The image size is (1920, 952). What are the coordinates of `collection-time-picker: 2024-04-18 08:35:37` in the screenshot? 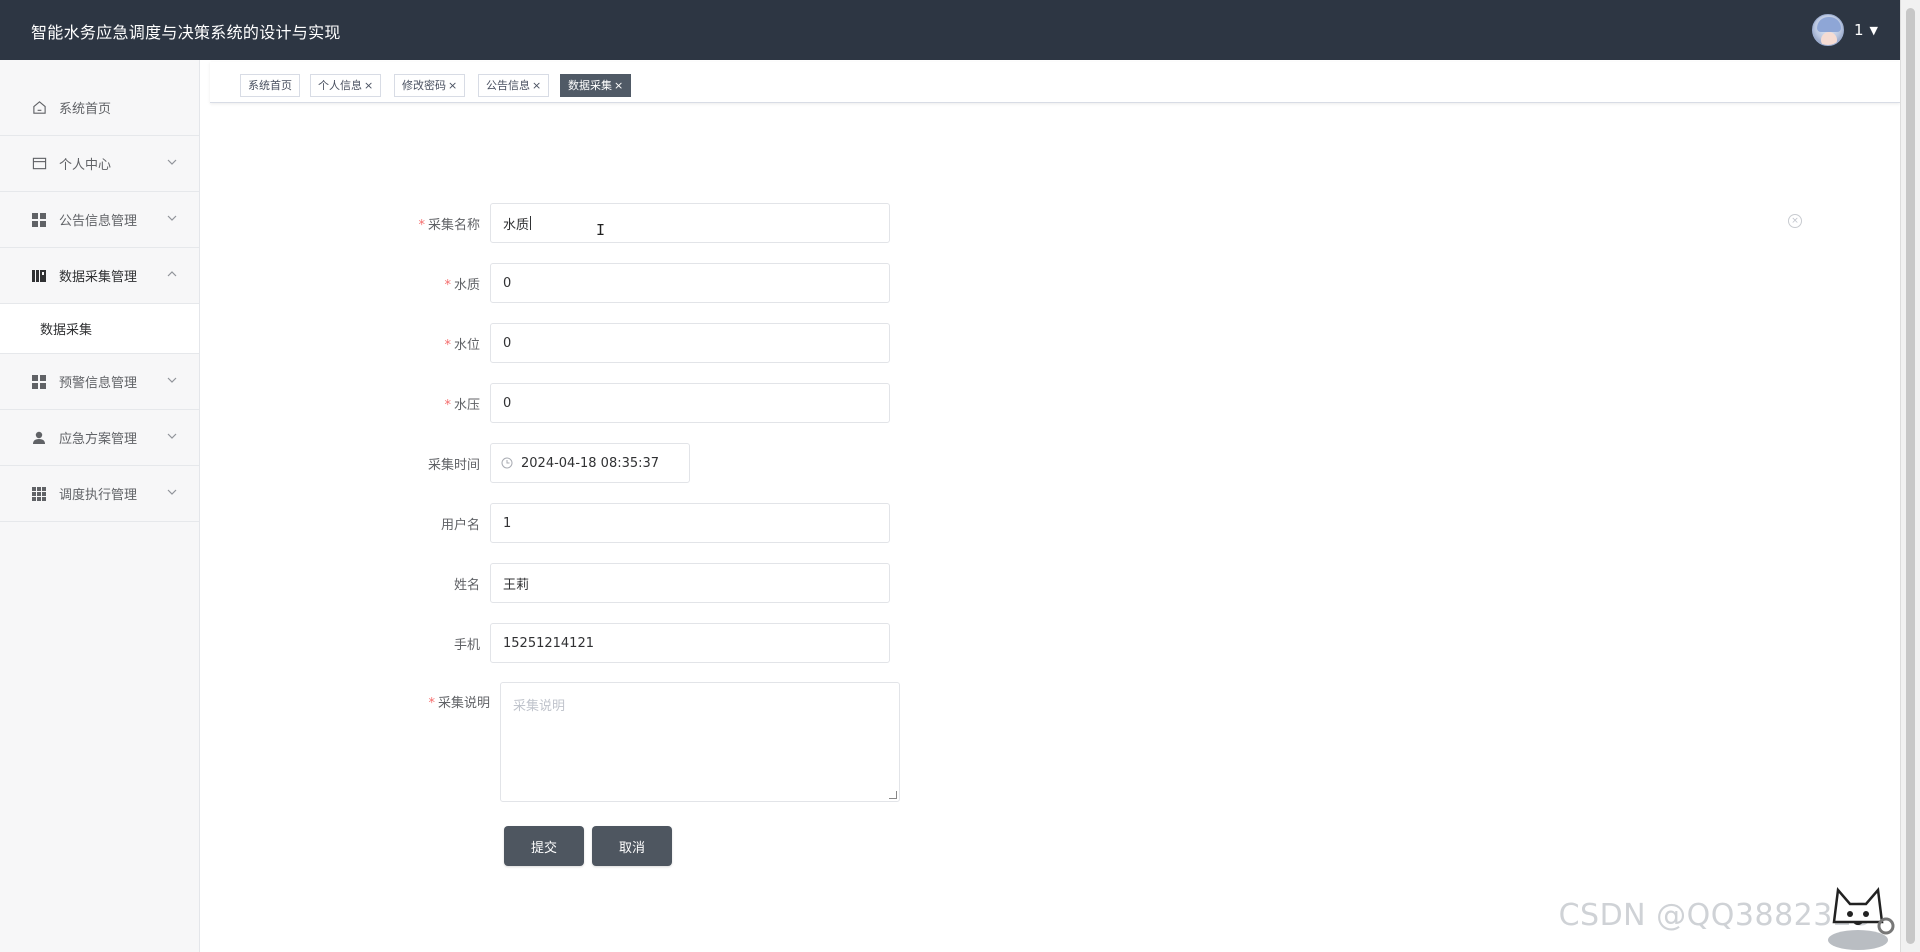 It's located at (590, 463).